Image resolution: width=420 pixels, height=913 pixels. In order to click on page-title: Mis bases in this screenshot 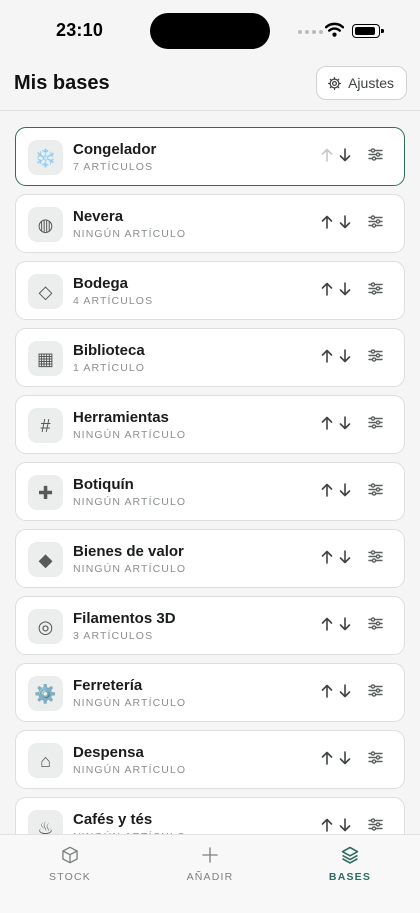, I will do `click(62, 83)`.